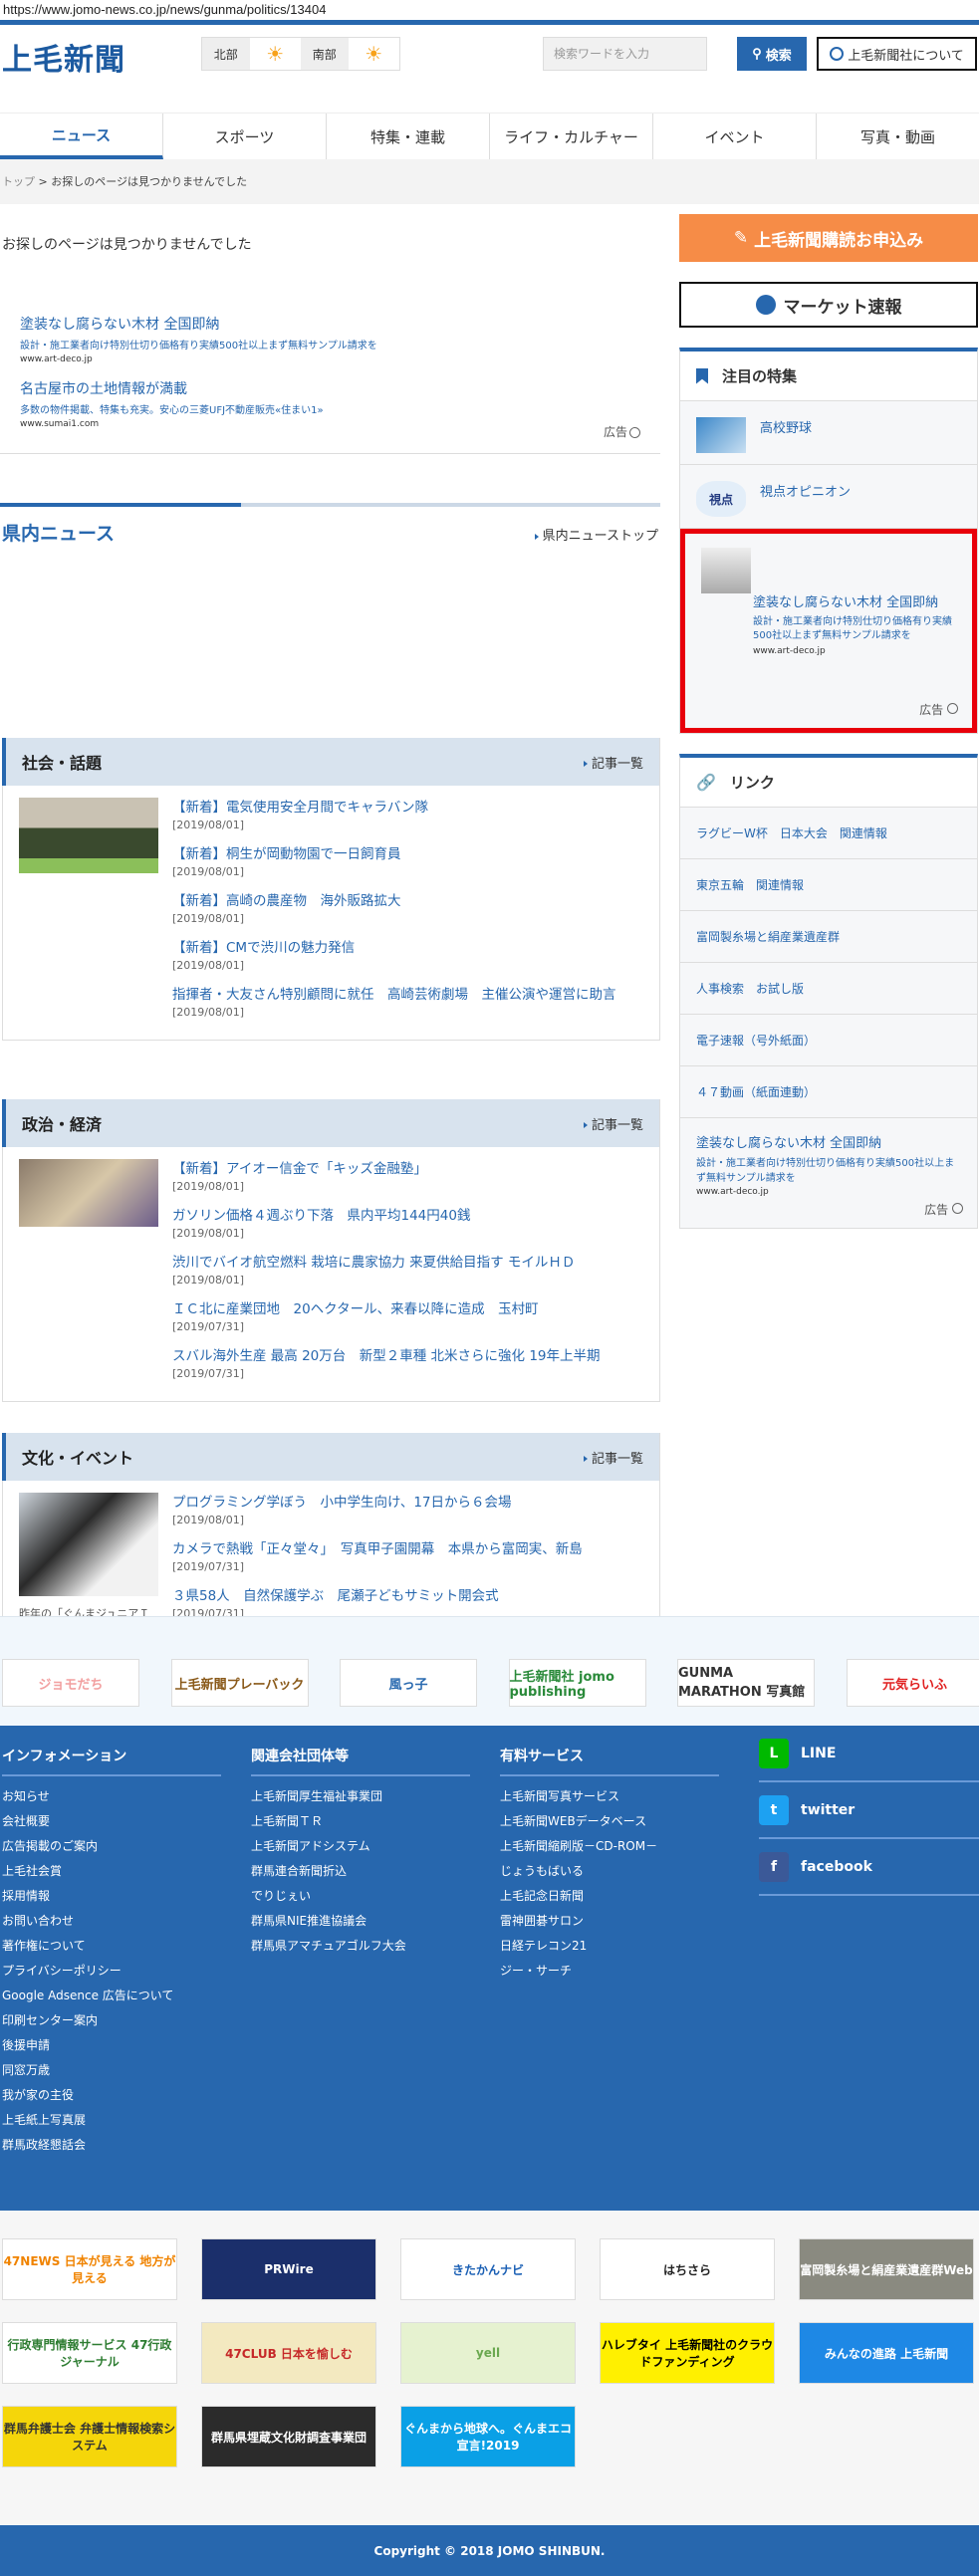 The image size is (979, 2576). I want to click on footer-link: お問い合わせ, so click(111, 1921).